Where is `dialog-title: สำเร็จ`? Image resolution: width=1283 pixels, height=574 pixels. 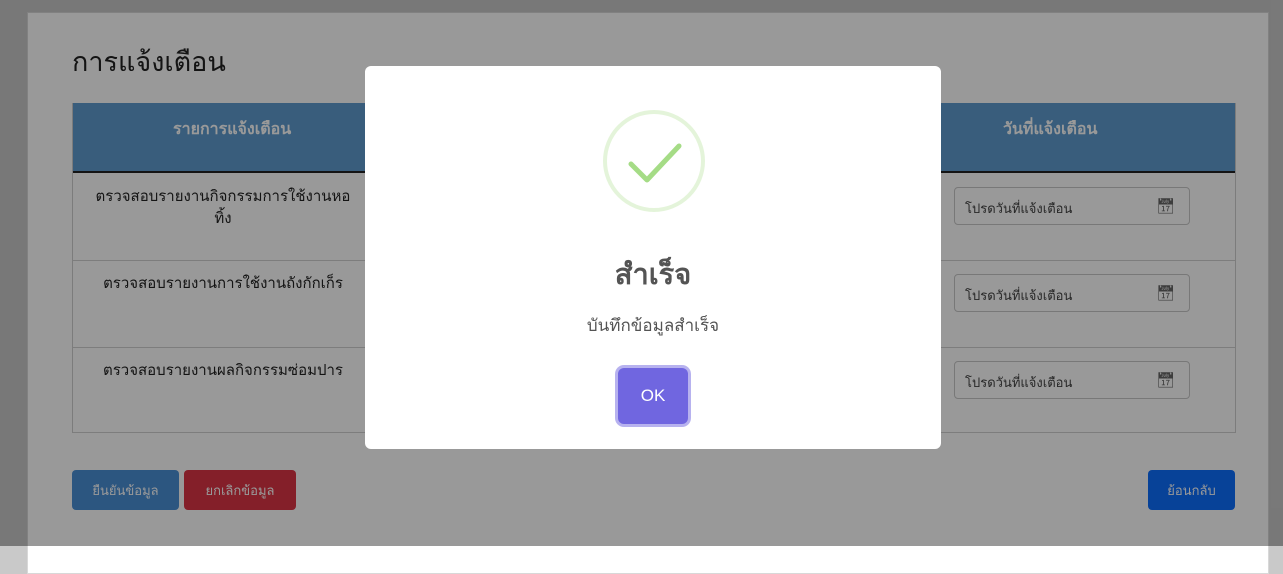
dialog-title: สำเร็จ is located at coordinates (653, 274).